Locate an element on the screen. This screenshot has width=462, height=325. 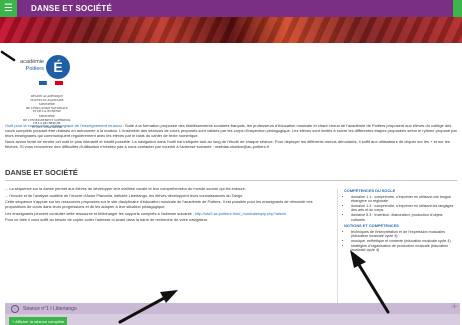
arrow-competences-annotation is located at coordinates (370, 282).